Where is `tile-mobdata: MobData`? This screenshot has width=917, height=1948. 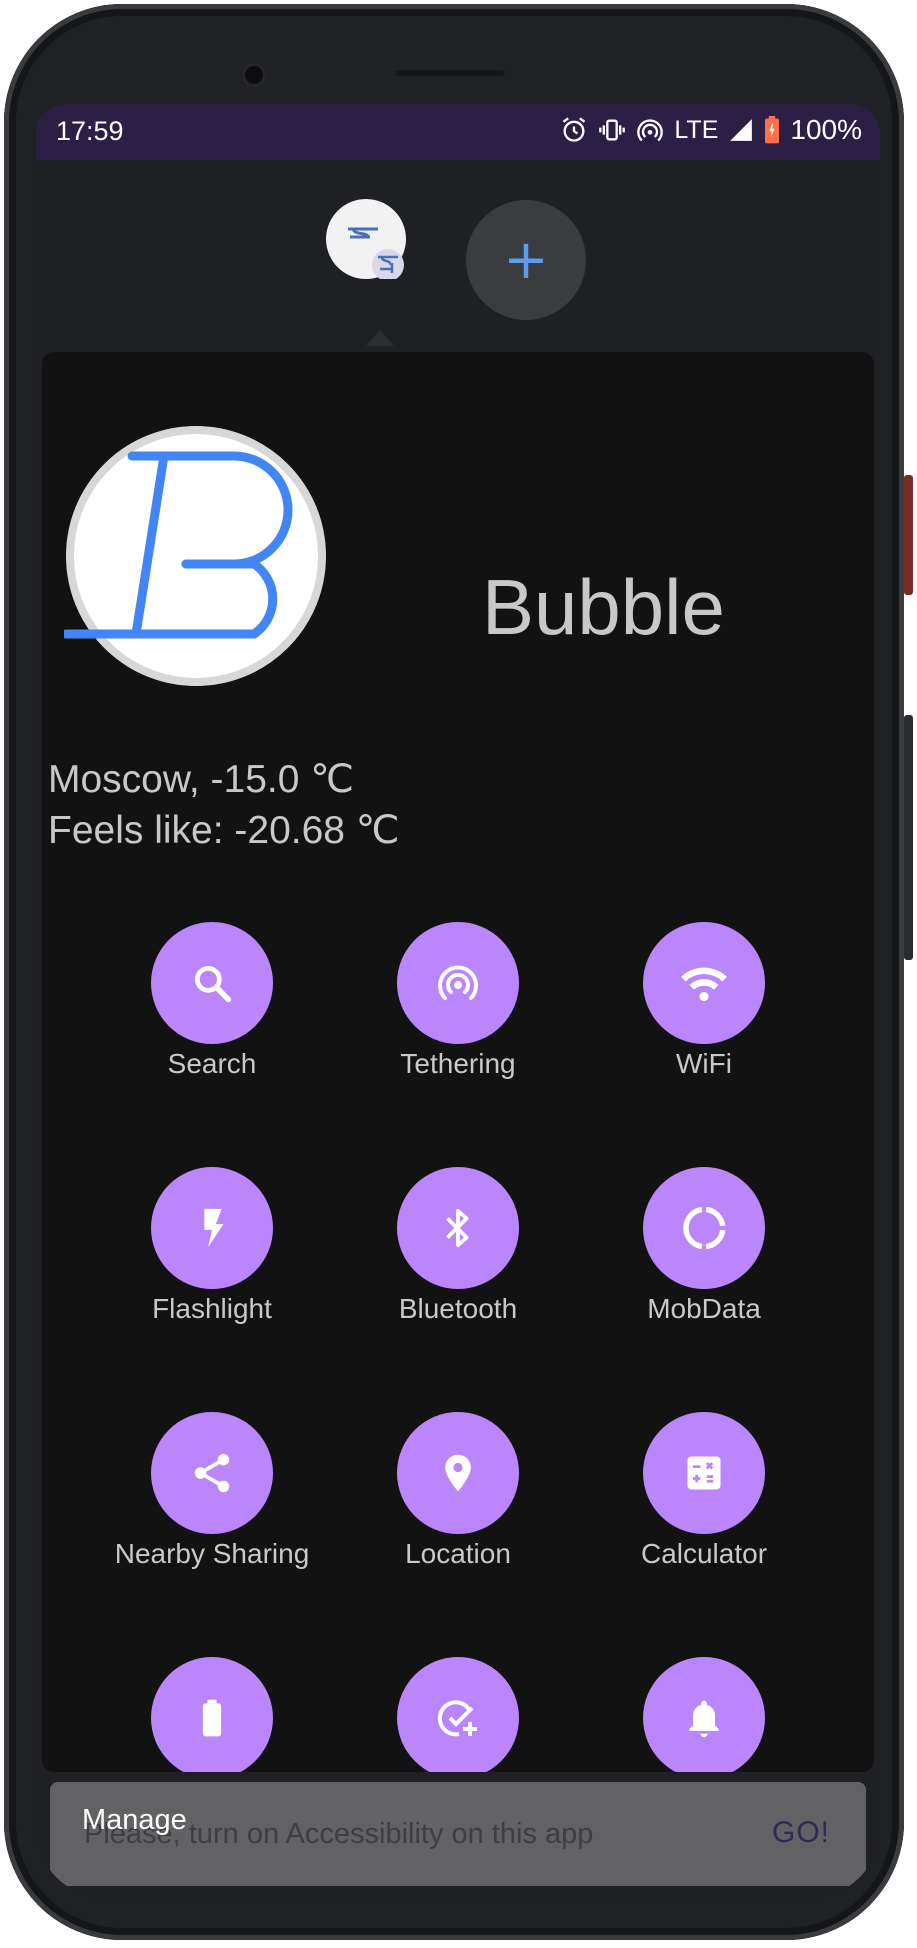 tile-mobdata: MobData is located at coordinates (704, 1246).